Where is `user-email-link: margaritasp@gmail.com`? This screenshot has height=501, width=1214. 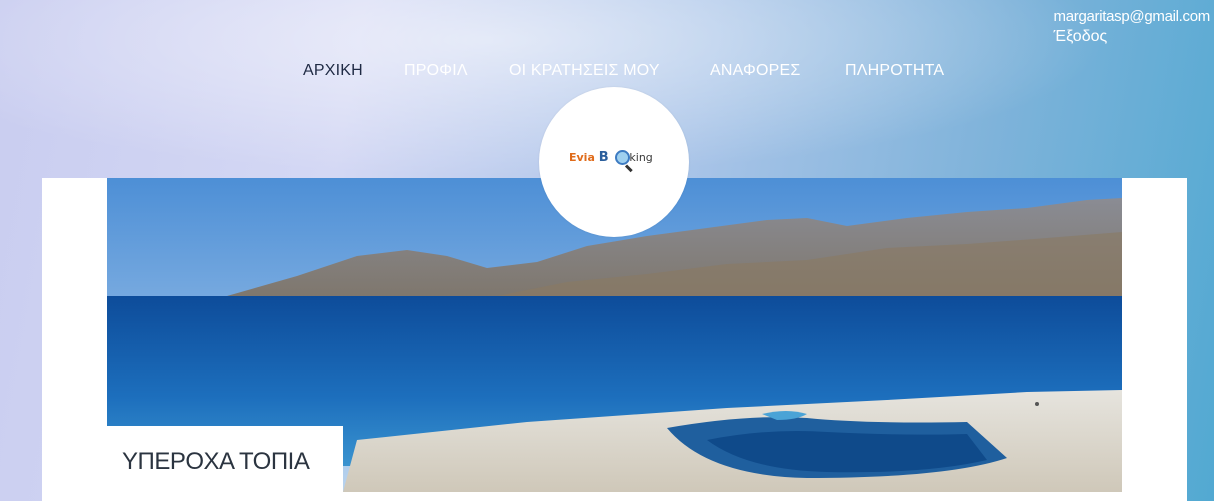 user-email-link: margaritasp@gmail.com is located at coordinates (1132, 16).